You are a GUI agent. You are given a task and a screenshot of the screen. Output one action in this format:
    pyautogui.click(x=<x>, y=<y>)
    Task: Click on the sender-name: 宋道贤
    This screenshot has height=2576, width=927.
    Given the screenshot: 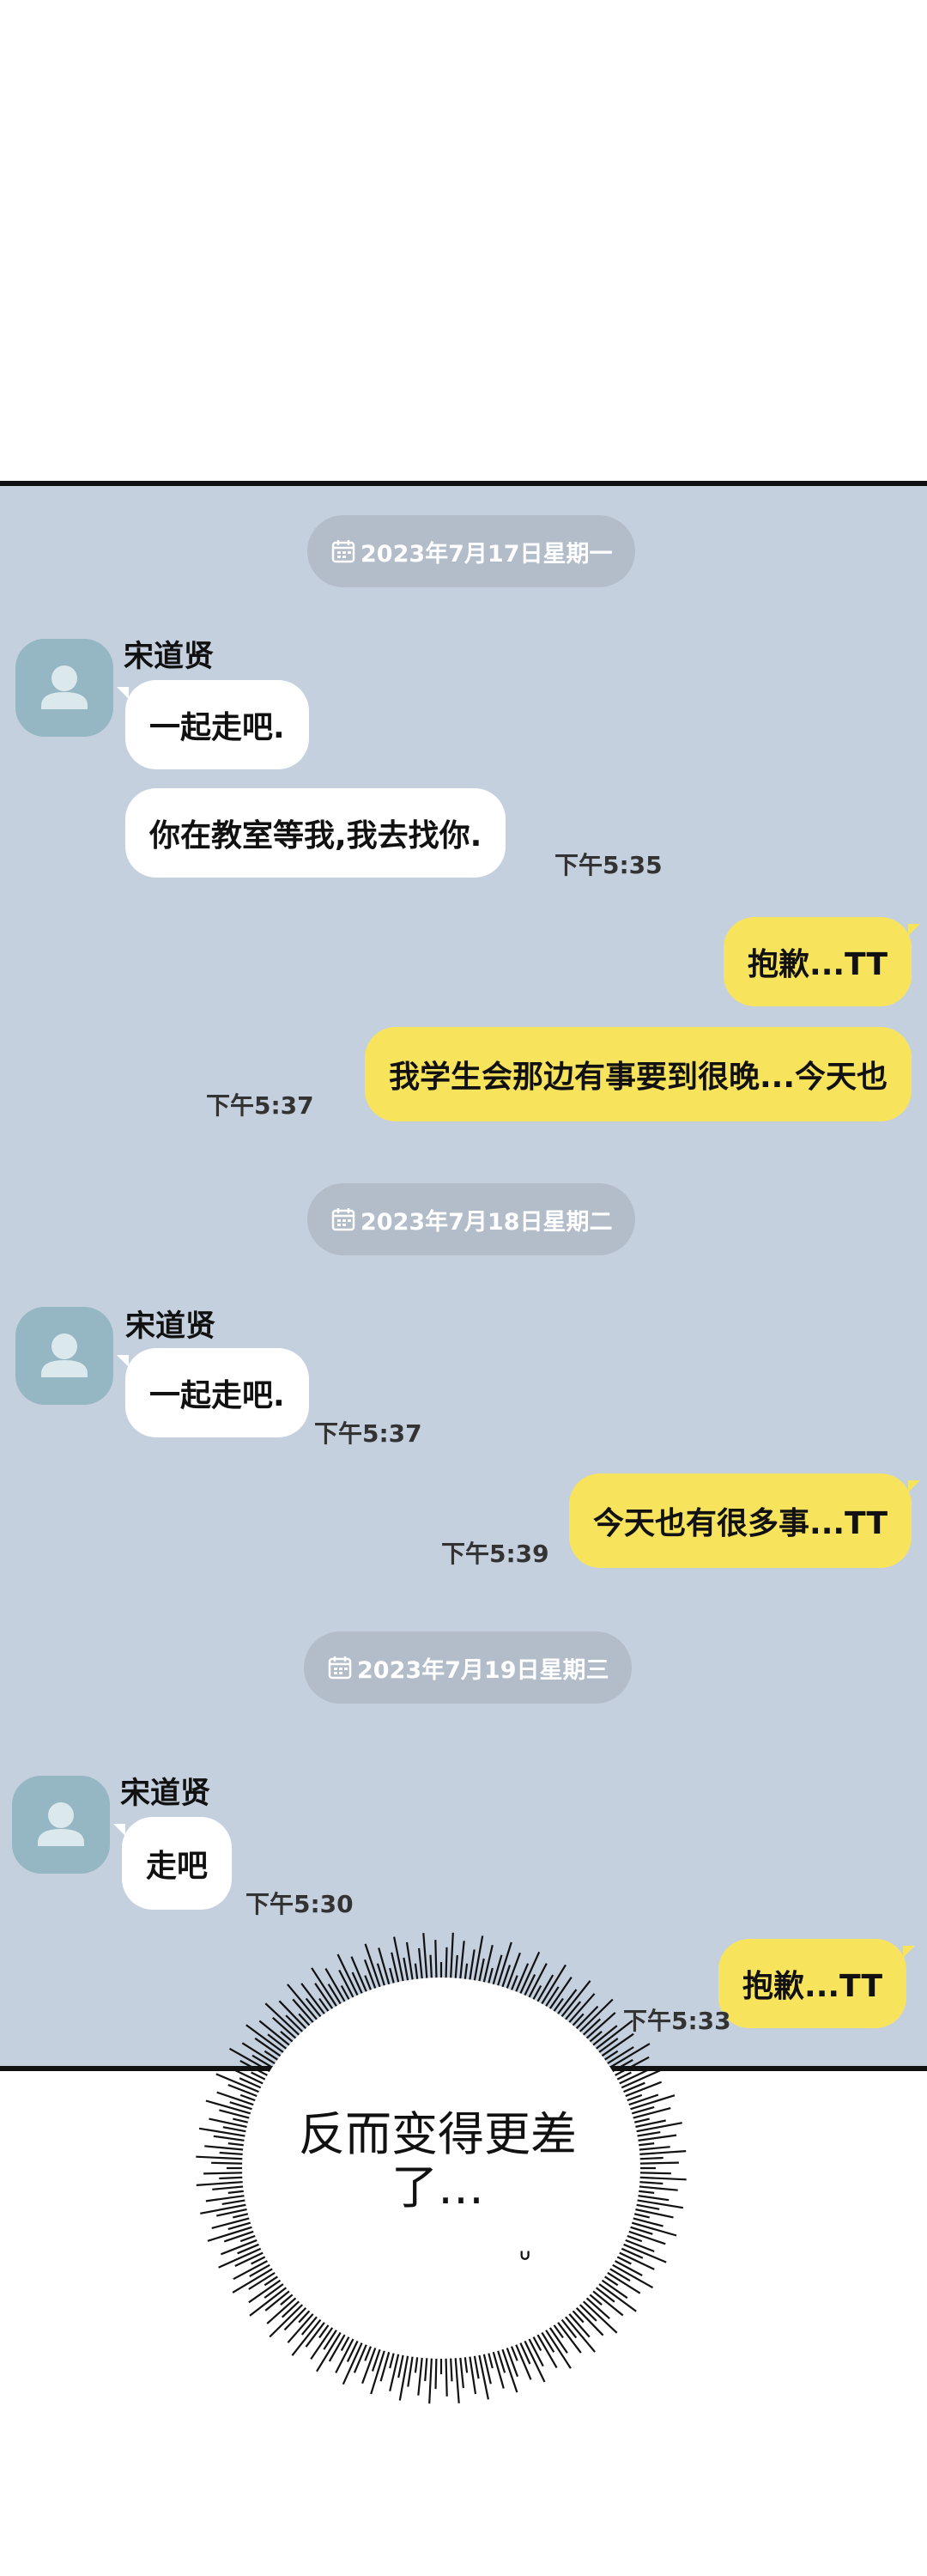 What is the action you would take?
    pyautogui.click(x=170, y=1327)
    